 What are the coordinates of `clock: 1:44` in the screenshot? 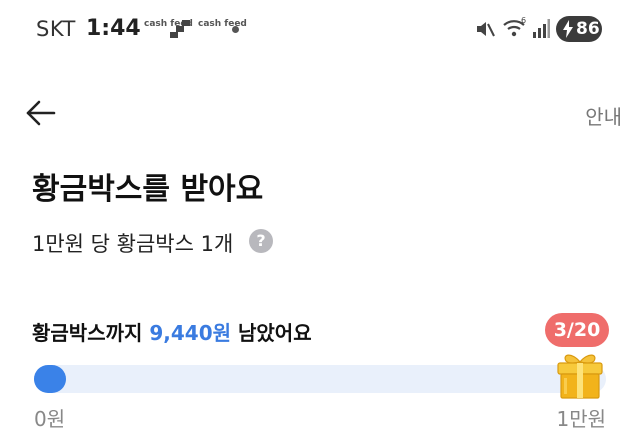 It's located at (113, 28).